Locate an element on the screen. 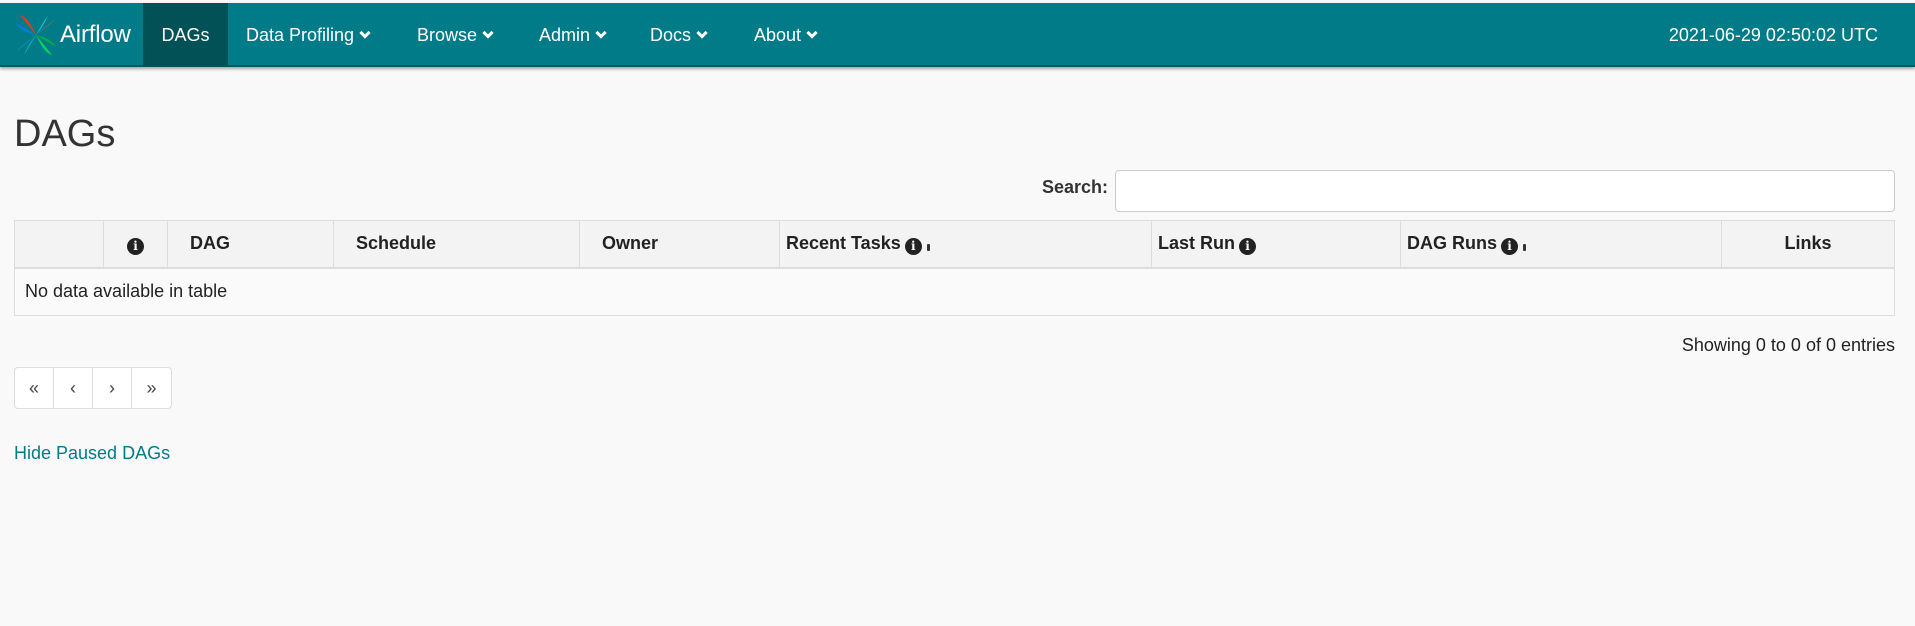 Image resolution: width=1915 pixels, height=626 pixels. page-title: DAGs is located at coordinates (65, 134).